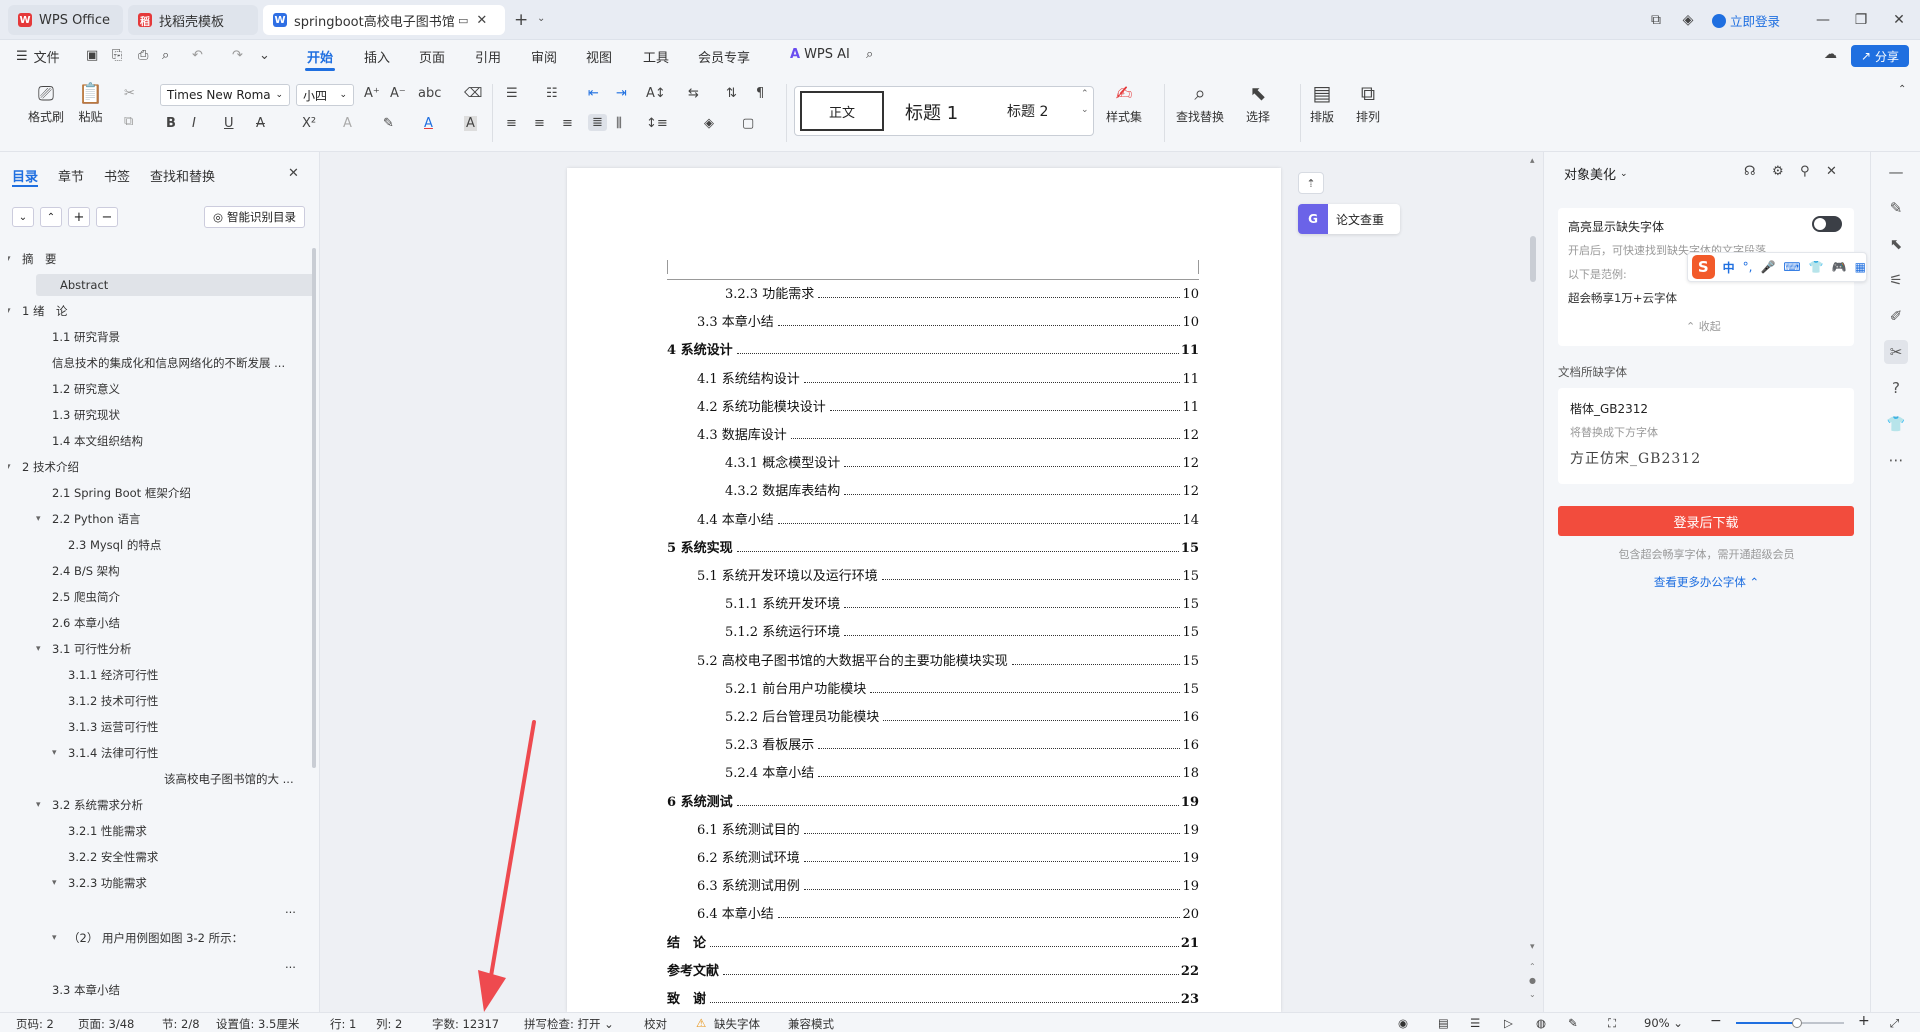  What do you see at coordinates (948, 884) in the screenshot?
I see `toc-entry: 6.3 系统测试用例 19` at bounding box center [948, 884].